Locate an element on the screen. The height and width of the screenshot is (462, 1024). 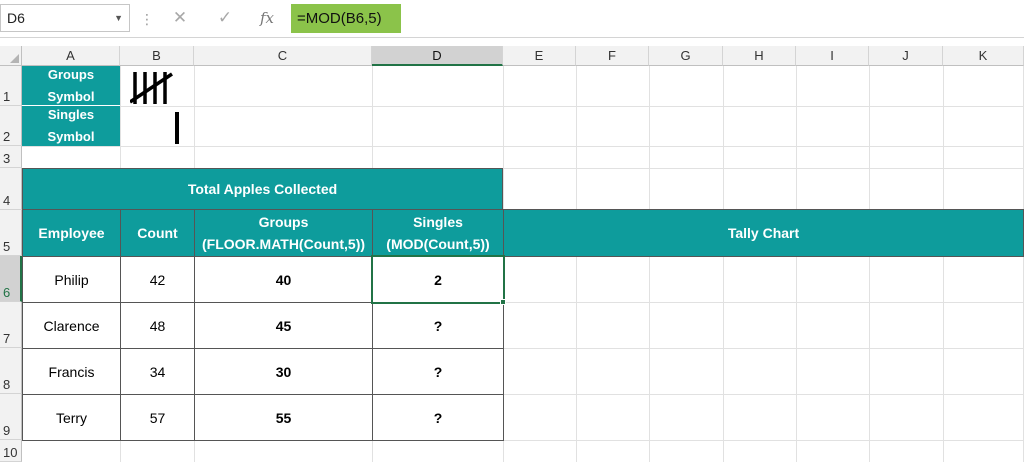
name-box-value: D6 is located at coordinates (16, 18).